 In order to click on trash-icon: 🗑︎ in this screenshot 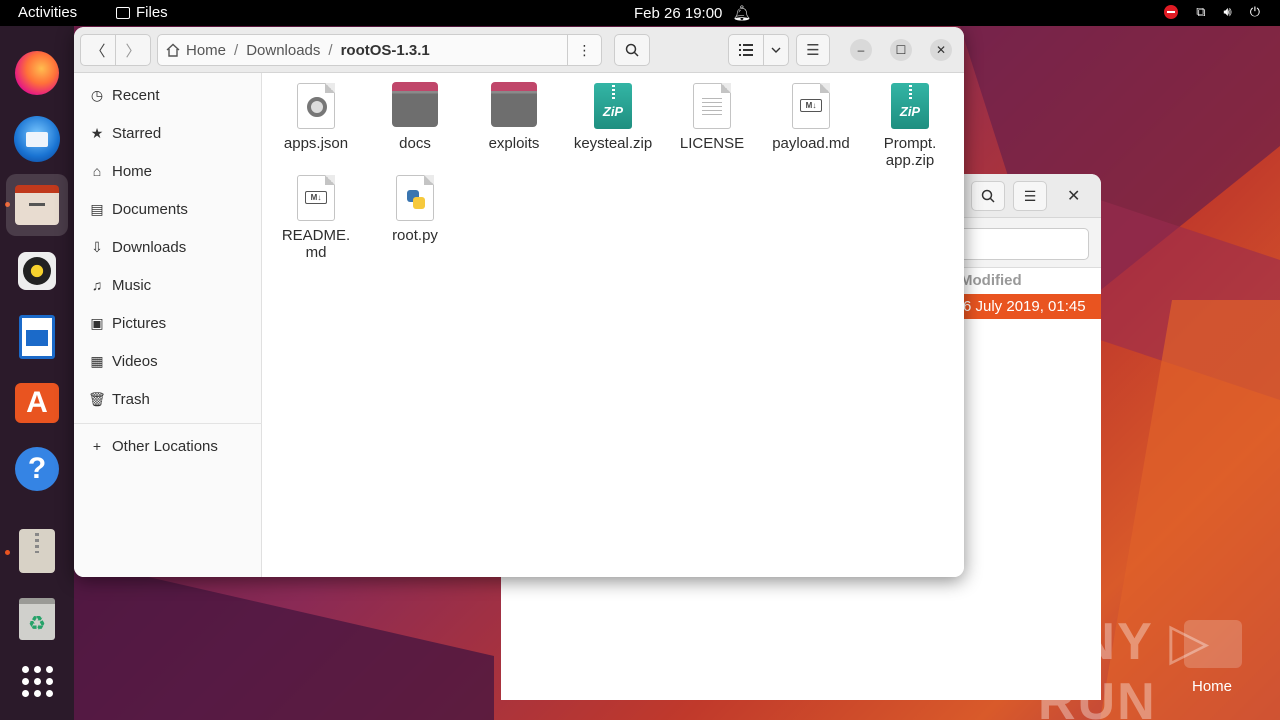, I will do `click(97, 398)`.